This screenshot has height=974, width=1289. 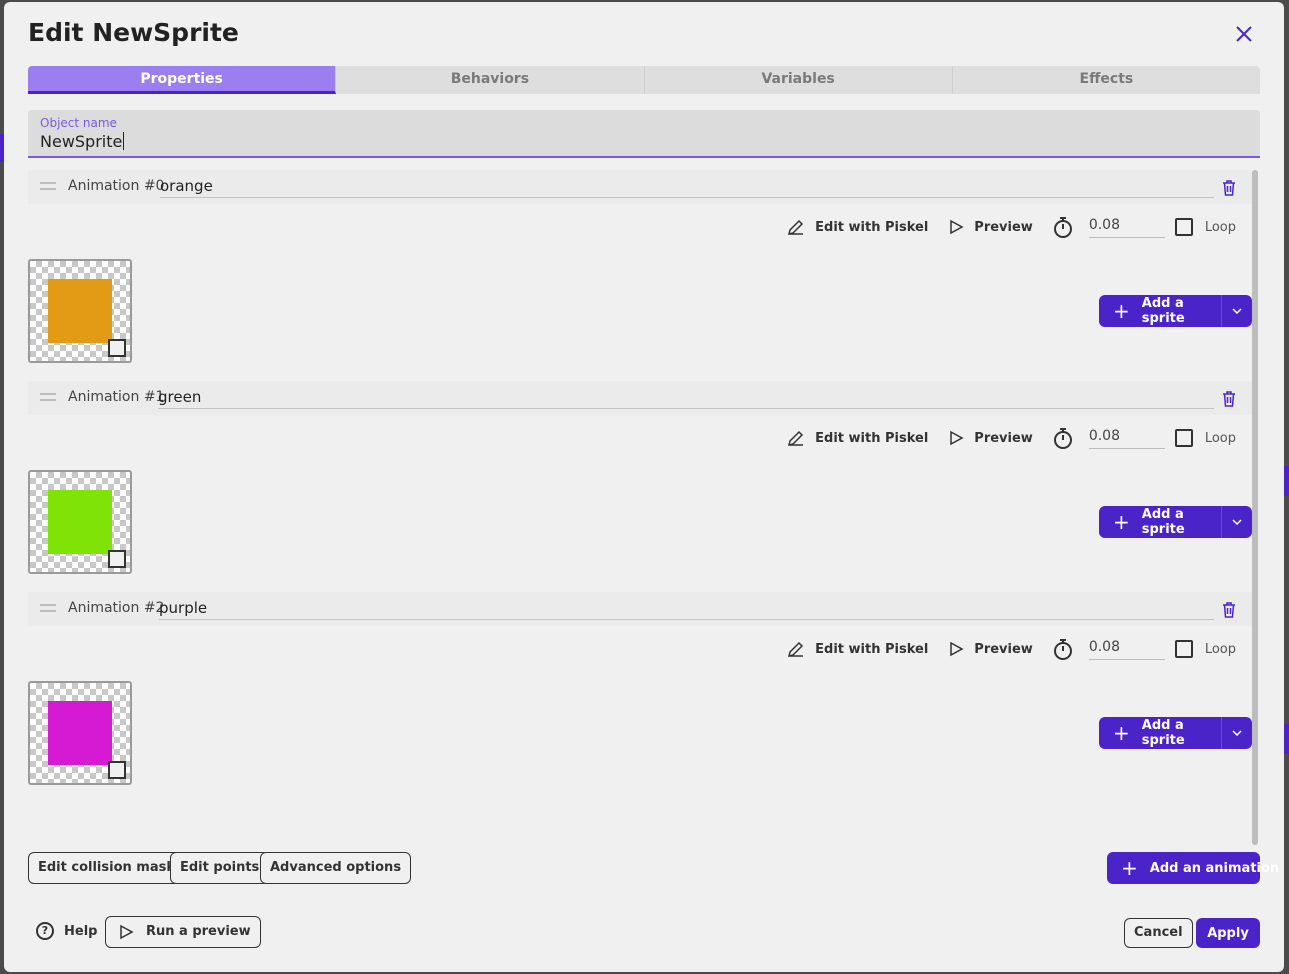 What do you see at coordinates (799, 80) in the screenshot?
I see `tab-variables: Variables` at bounding box center [799, 80].